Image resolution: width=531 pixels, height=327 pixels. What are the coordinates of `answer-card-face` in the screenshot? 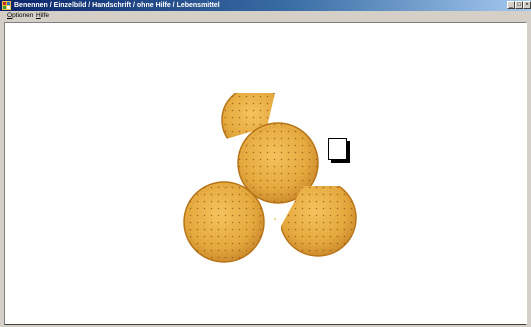 It's located at (337, 149).